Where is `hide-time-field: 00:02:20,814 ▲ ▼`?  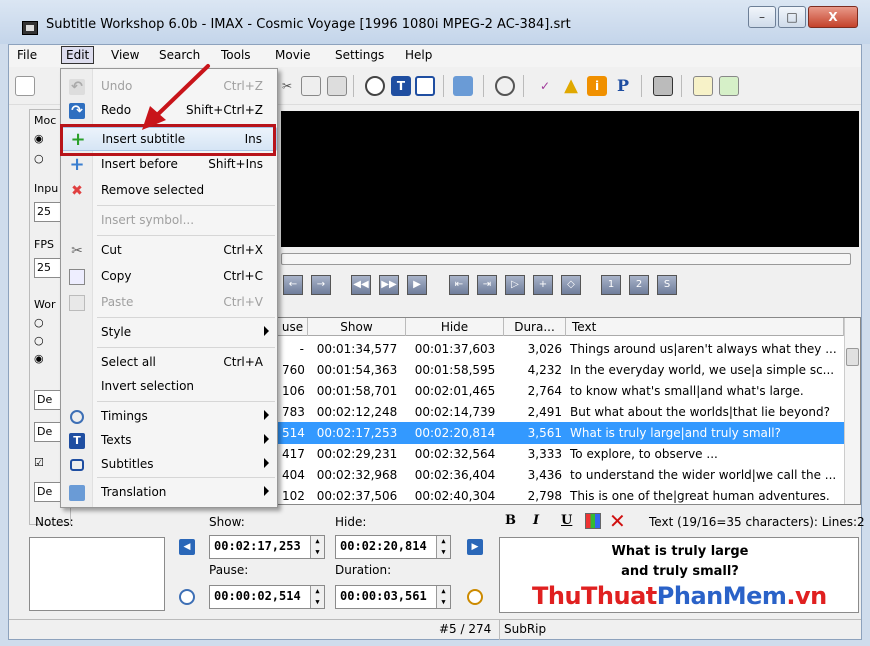
hide-time-field: 00:02:20,814 ▲ ▼ is located at coordinates (393, 547).